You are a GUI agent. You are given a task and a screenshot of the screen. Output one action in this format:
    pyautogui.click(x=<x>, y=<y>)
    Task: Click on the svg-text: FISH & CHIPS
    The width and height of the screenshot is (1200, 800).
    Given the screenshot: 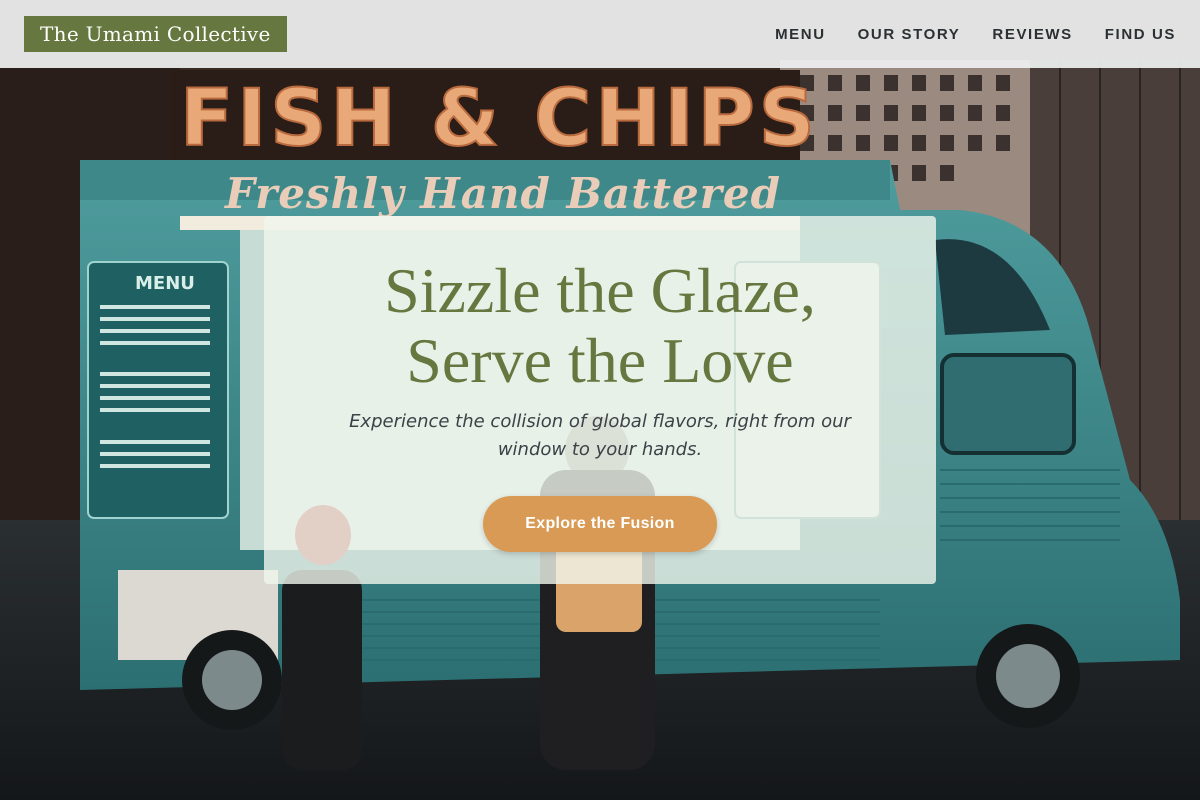 What is the action you would take?
    pyautogui.click(x=499, y=119)
    